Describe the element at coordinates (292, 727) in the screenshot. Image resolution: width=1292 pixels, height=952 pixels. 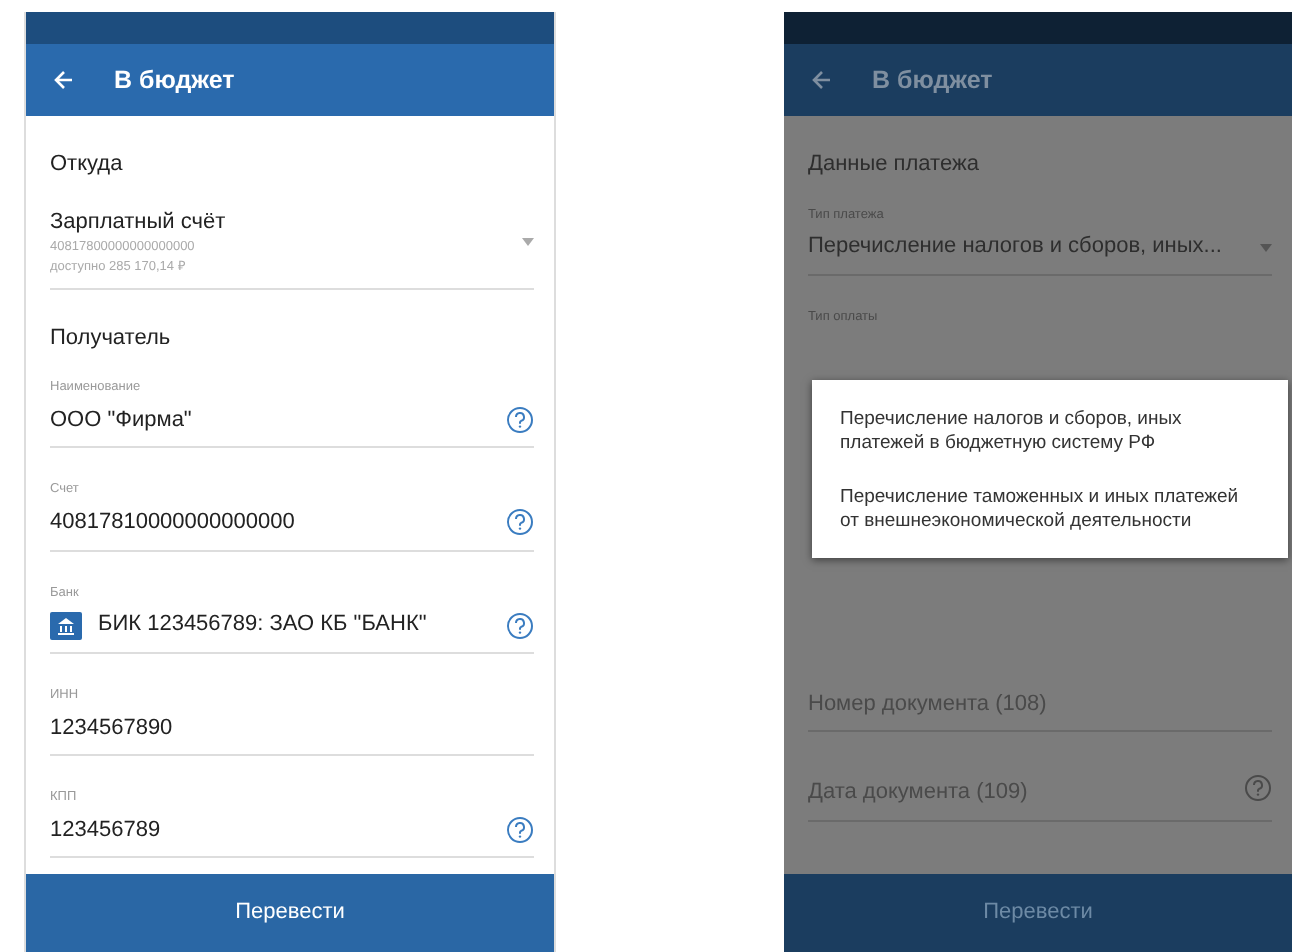
I see `field-value: 1234567890` at that location.